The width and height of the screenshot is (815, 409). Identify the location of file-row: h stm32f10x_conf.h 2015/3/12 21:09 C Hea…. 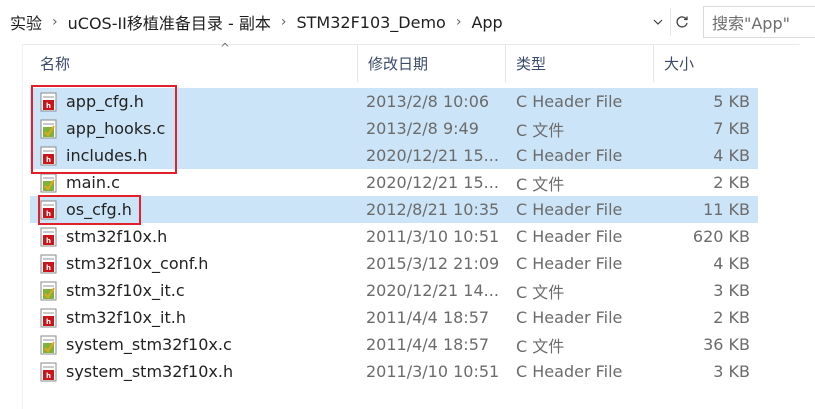
(394, 263).